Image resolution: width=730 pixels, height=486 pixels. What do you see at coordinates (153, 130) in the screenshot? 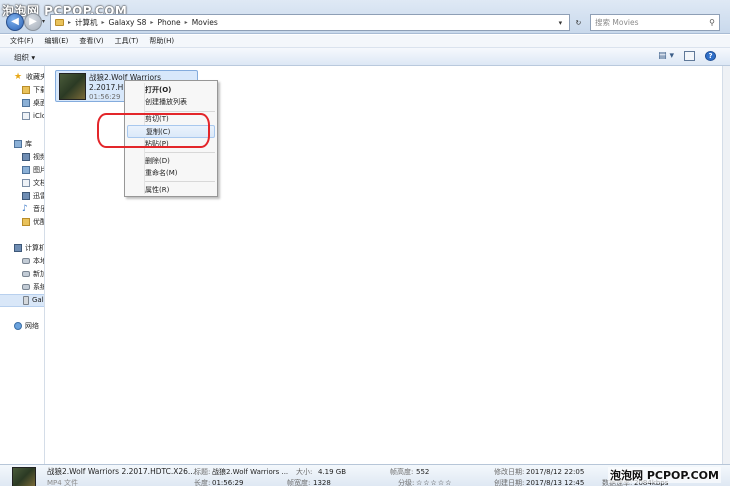
I see `highlight-annotation` at bounding box center [153, 130].